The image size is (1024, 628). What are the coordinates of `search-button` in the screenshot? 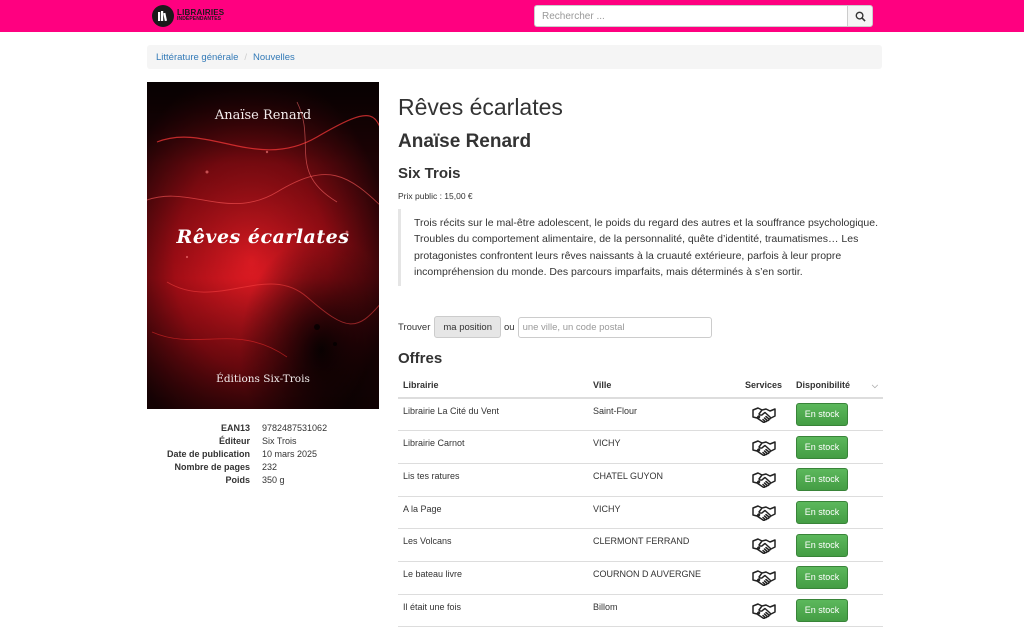 It's located at (860, 16).